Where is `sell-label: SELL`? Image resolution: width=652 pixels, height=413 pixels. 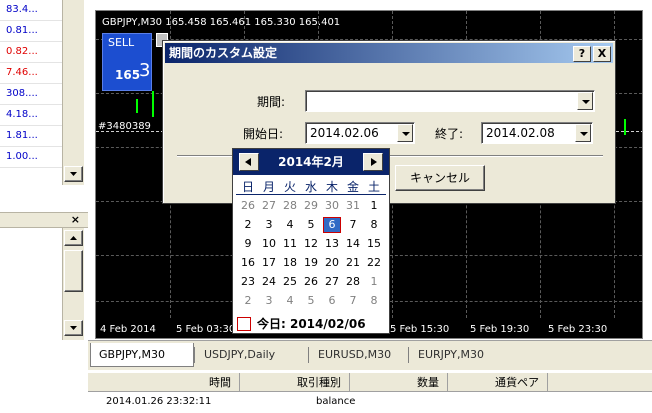
sell-label: SELL is located at coordinates (121, 42).